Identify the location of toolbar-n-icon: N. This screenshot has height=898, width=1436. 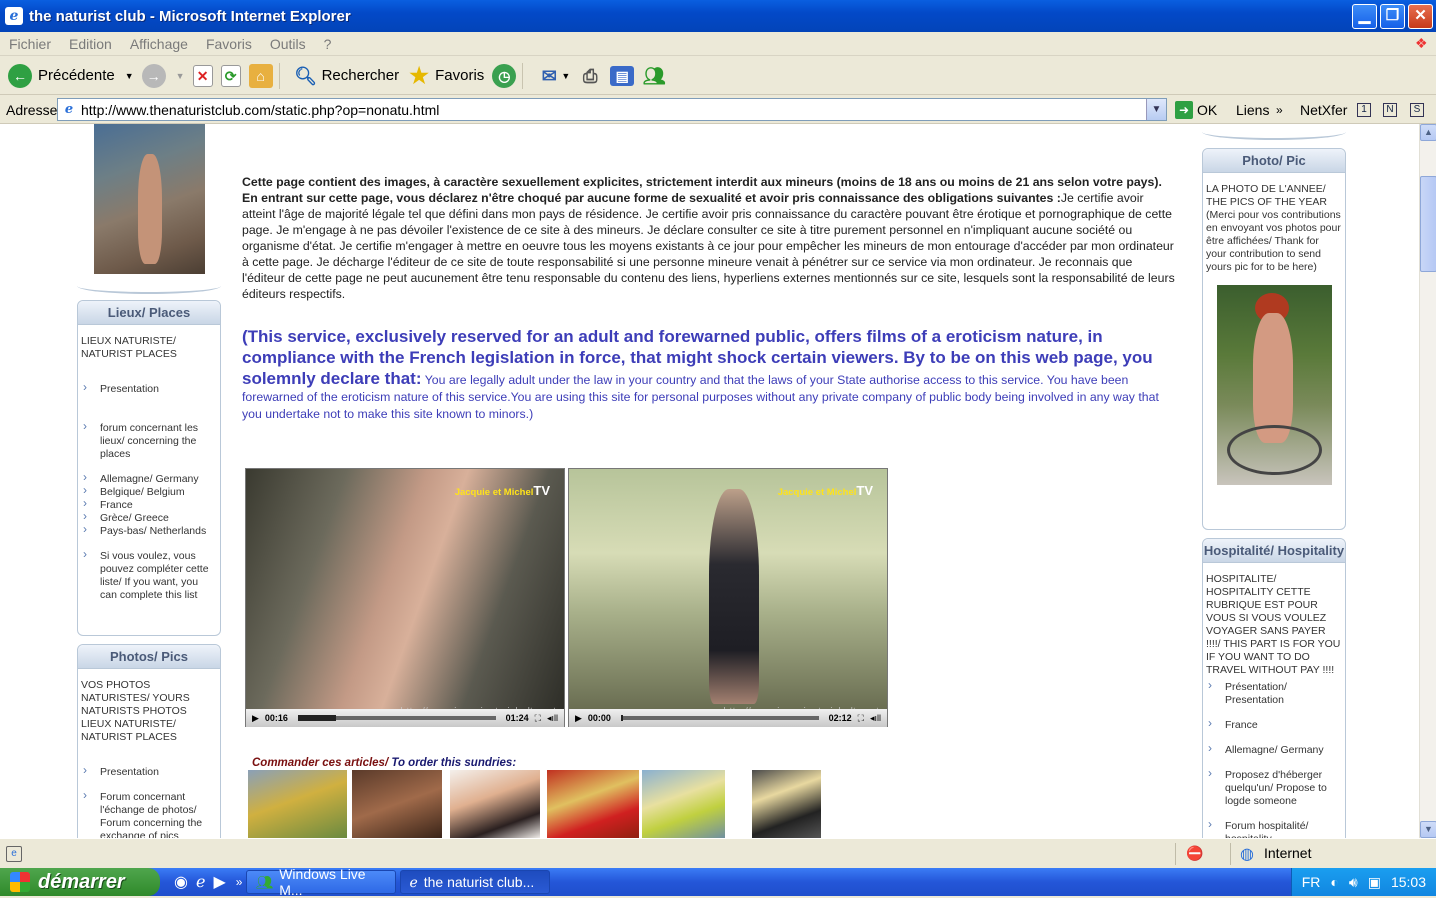
(1390, 109).